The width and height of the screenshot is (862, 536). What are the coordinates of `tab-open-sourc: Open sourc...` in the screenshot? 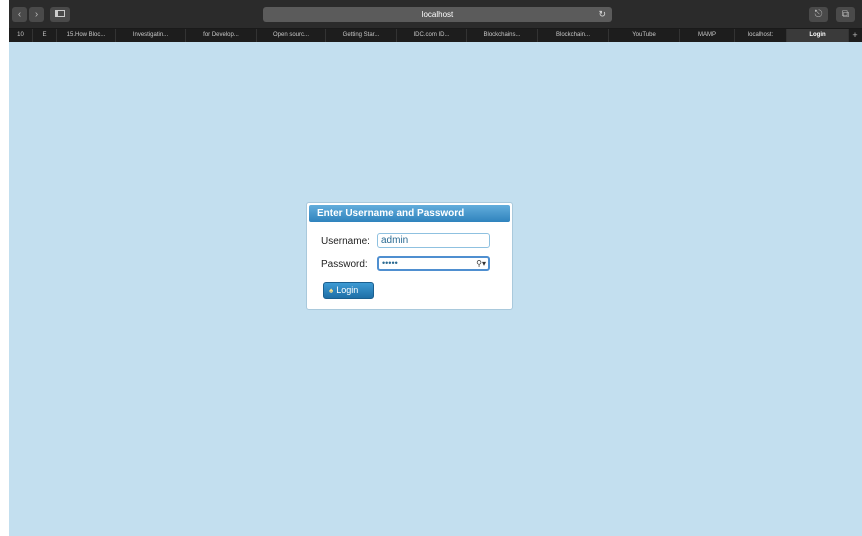 It's located at (291, 35).